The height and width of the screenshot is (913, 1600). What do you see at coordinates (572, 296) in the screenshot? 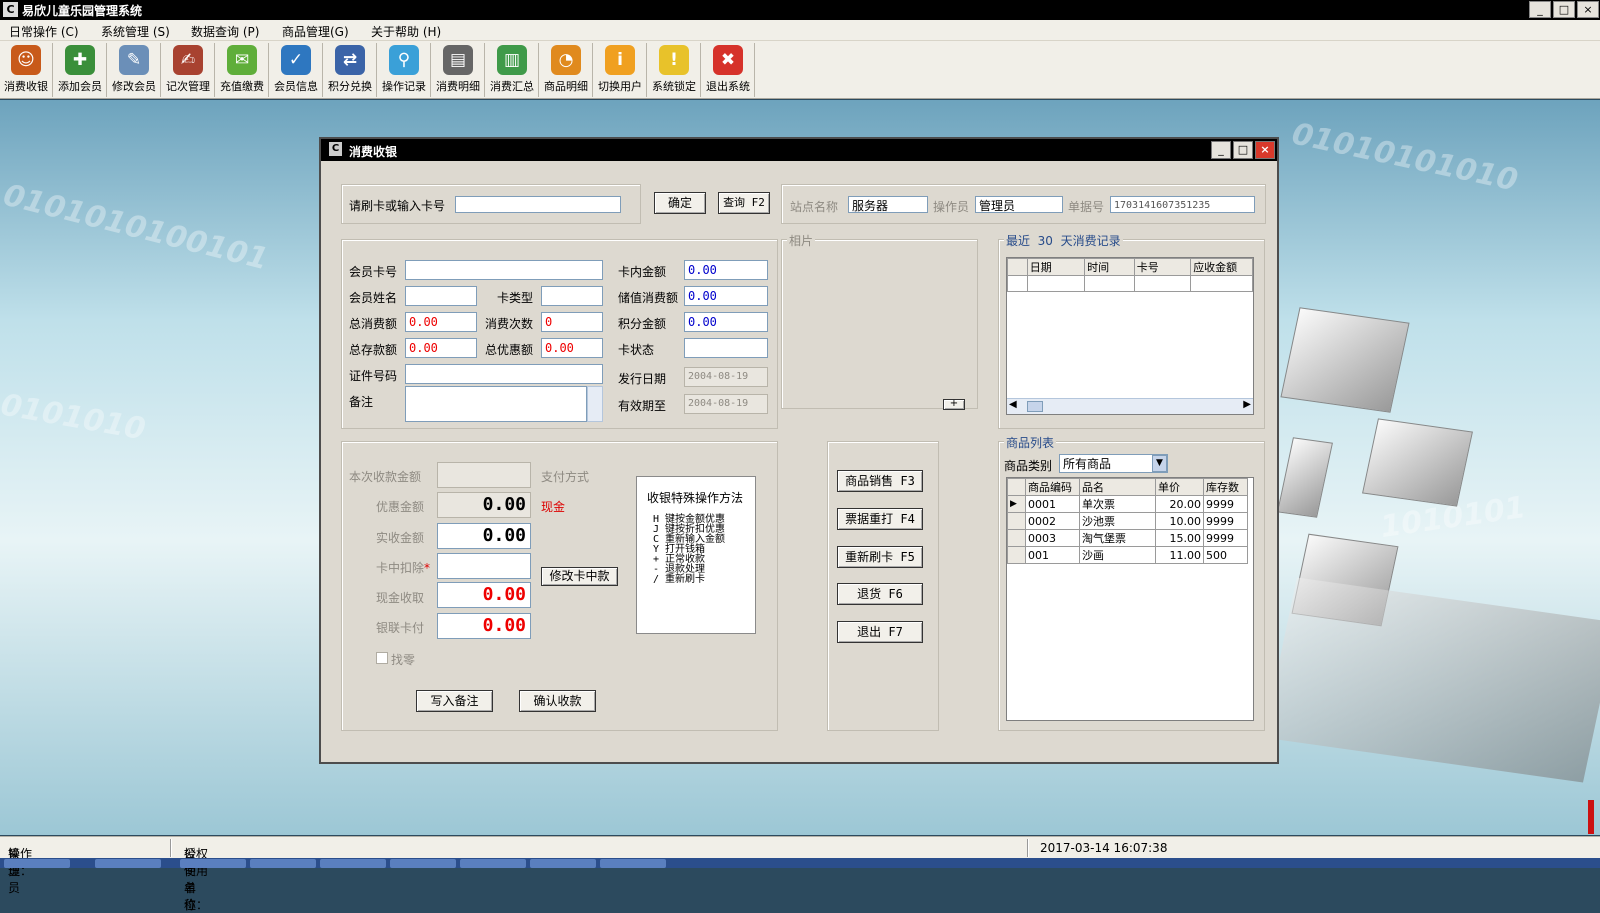
I see `card-type-field` at bounding box center [572, 296].